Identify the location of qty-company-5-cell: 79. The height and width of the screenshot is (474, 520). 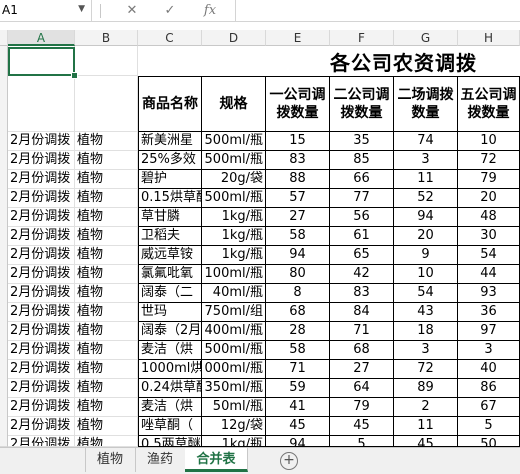
(489, 179).